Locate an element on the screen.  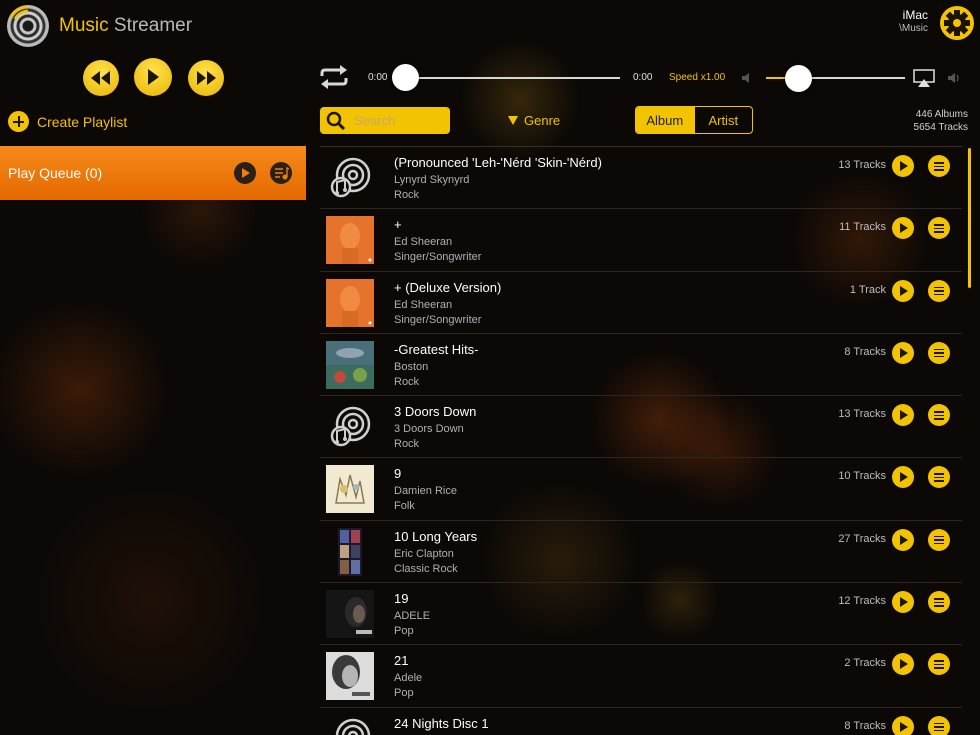
plus-icon is located at coordinates (18, 121).